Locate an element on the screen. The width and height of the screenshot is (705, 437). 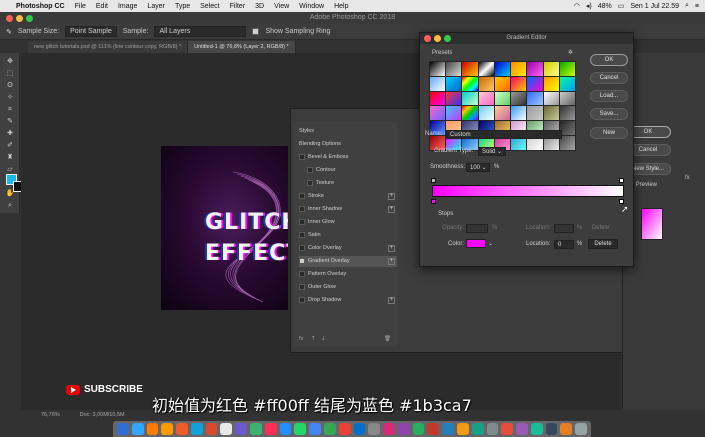
opacity-stop-left is located at coordinates (433, 180).